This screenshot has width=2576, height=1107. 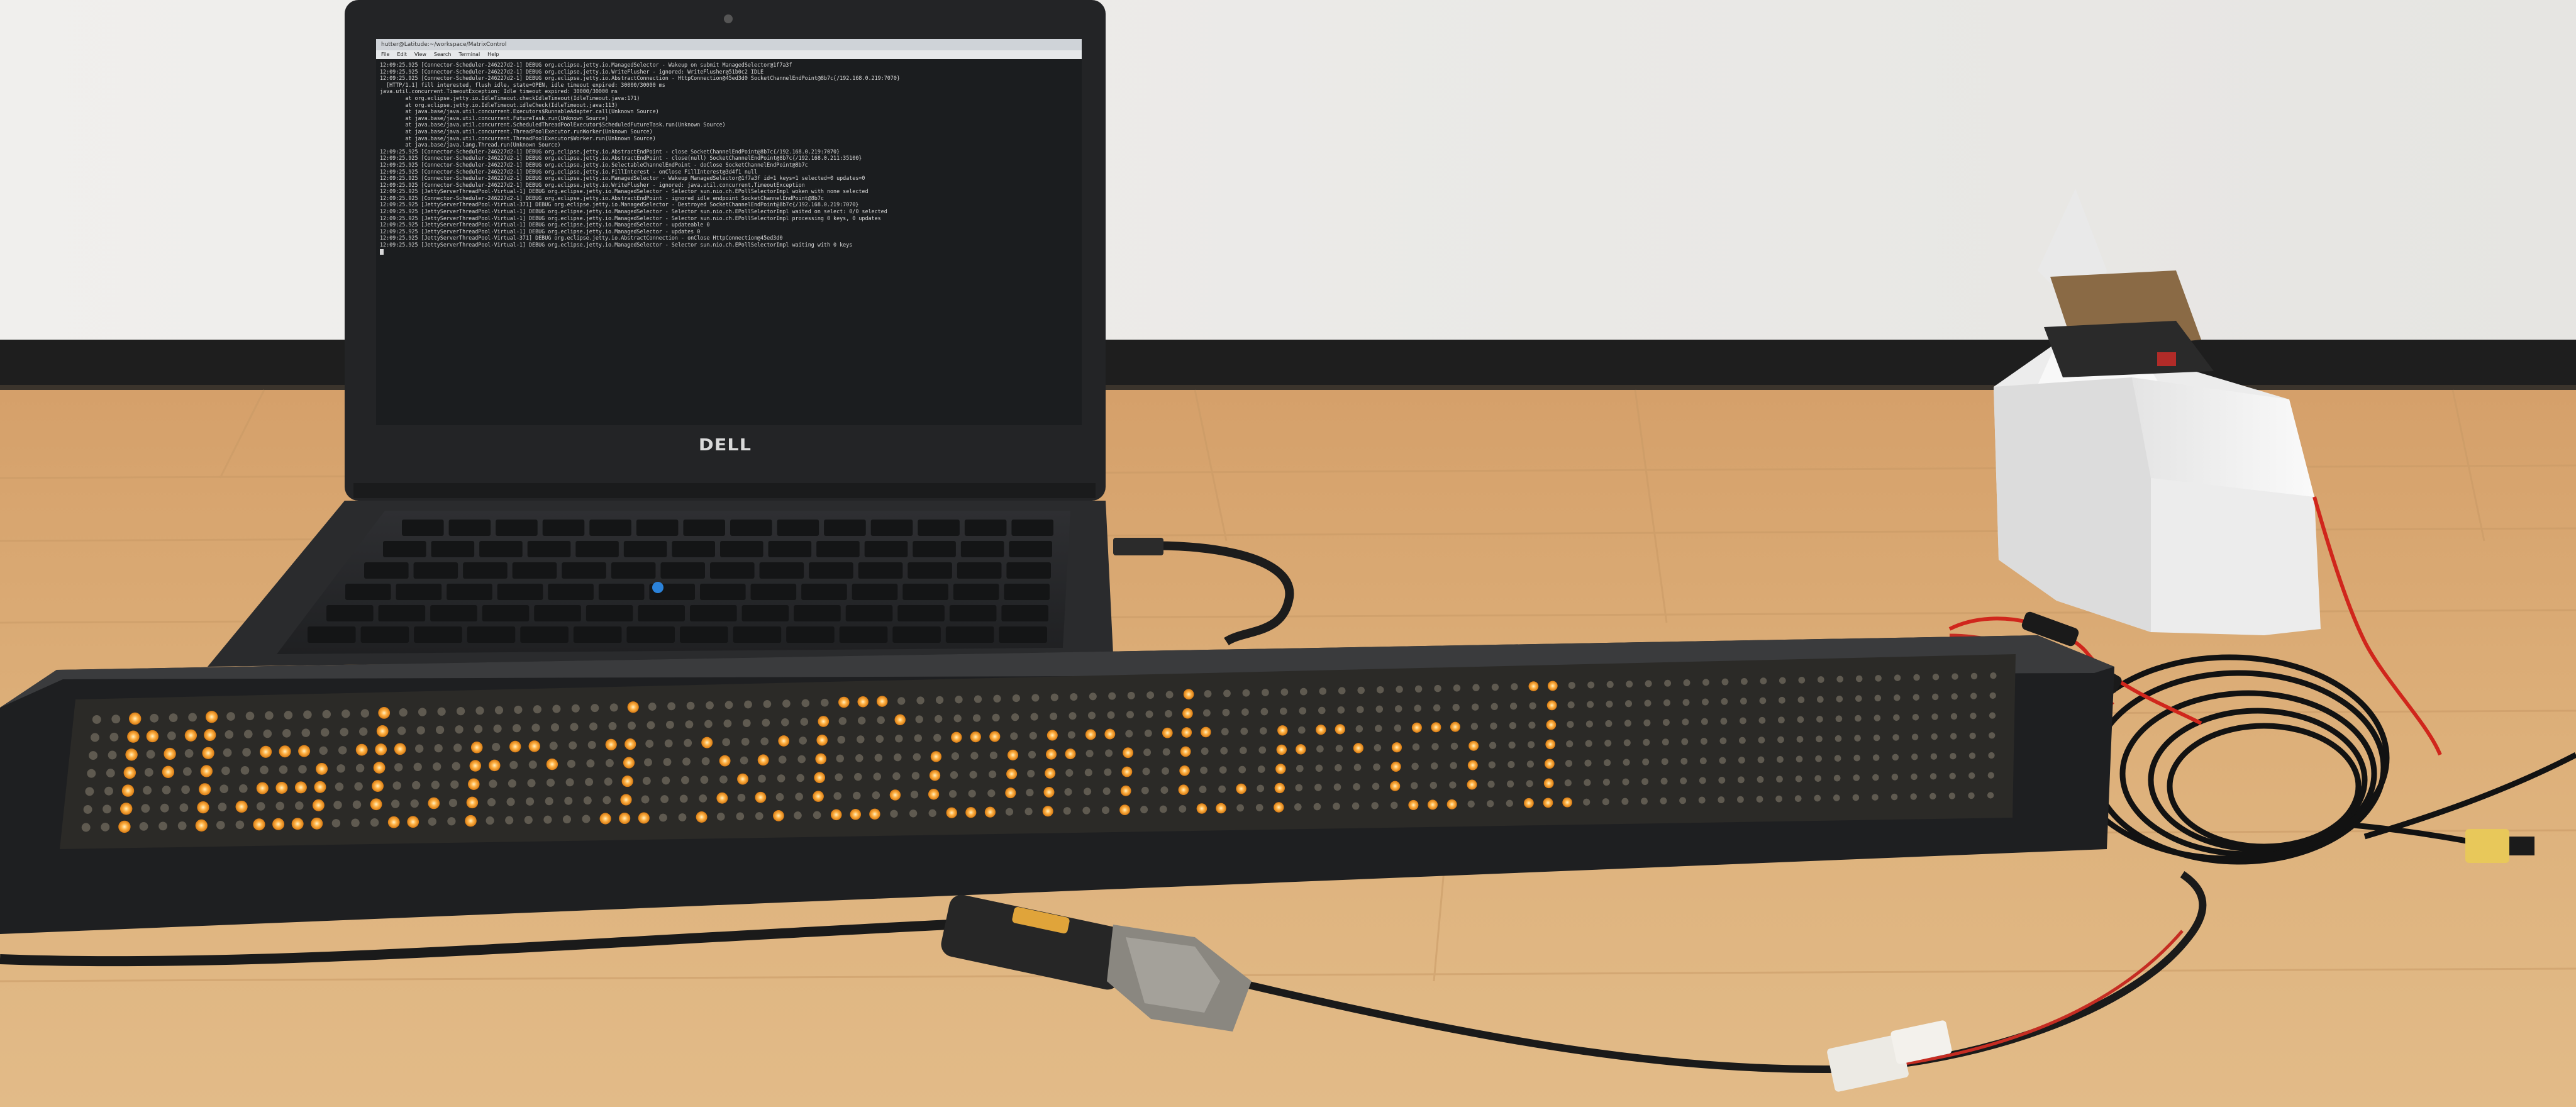 I want to click on terminal-menu-terminal: Terminal, so click(x=469, y=55).